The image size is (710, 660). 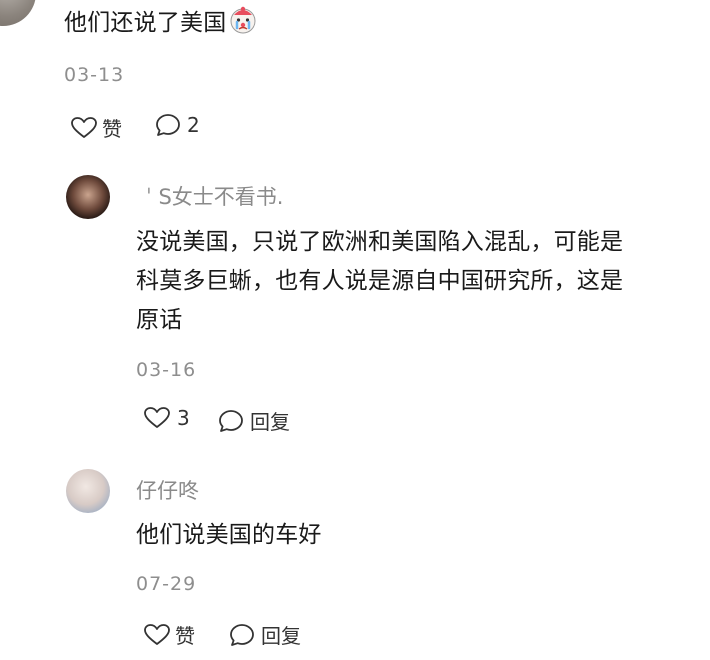 What do you see at coordinates (193, 125) in the screenshot?
I see `reply-count: 2` at bounding box center [193, 125].